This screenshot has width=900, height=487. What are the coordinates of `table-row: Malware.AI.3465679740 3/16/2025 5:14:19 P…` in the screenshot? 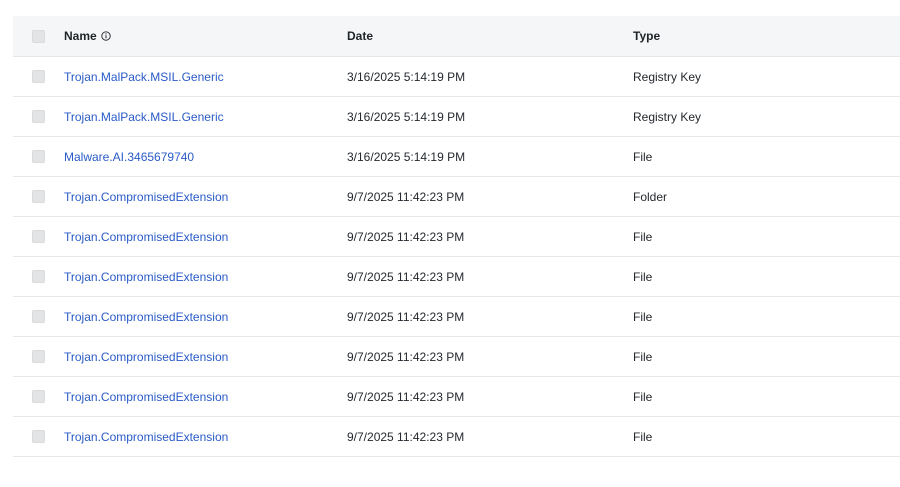 It's located at (456, 157).